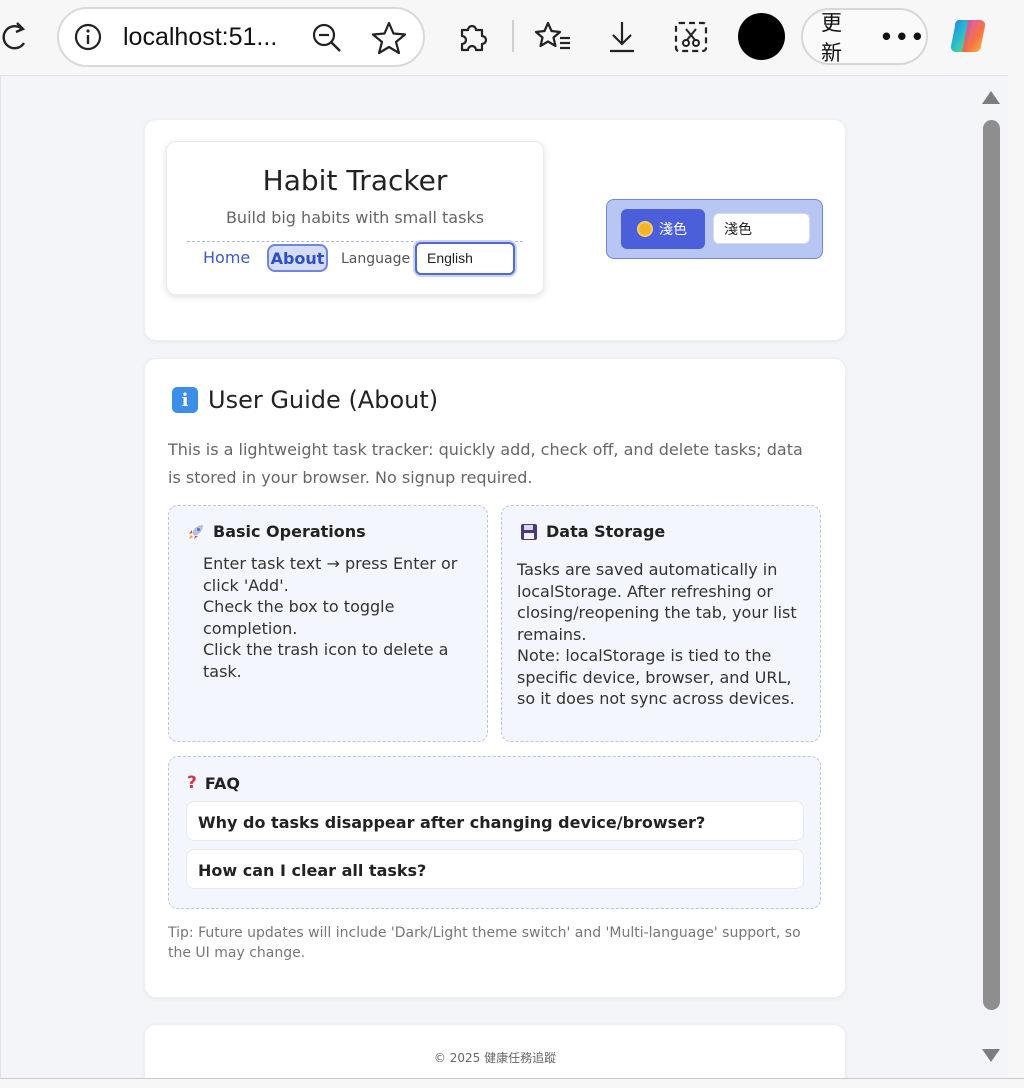  Describe the element at coordinates (864, 36) in the screenshot. I see `update-button: 更新 •••` at that location.